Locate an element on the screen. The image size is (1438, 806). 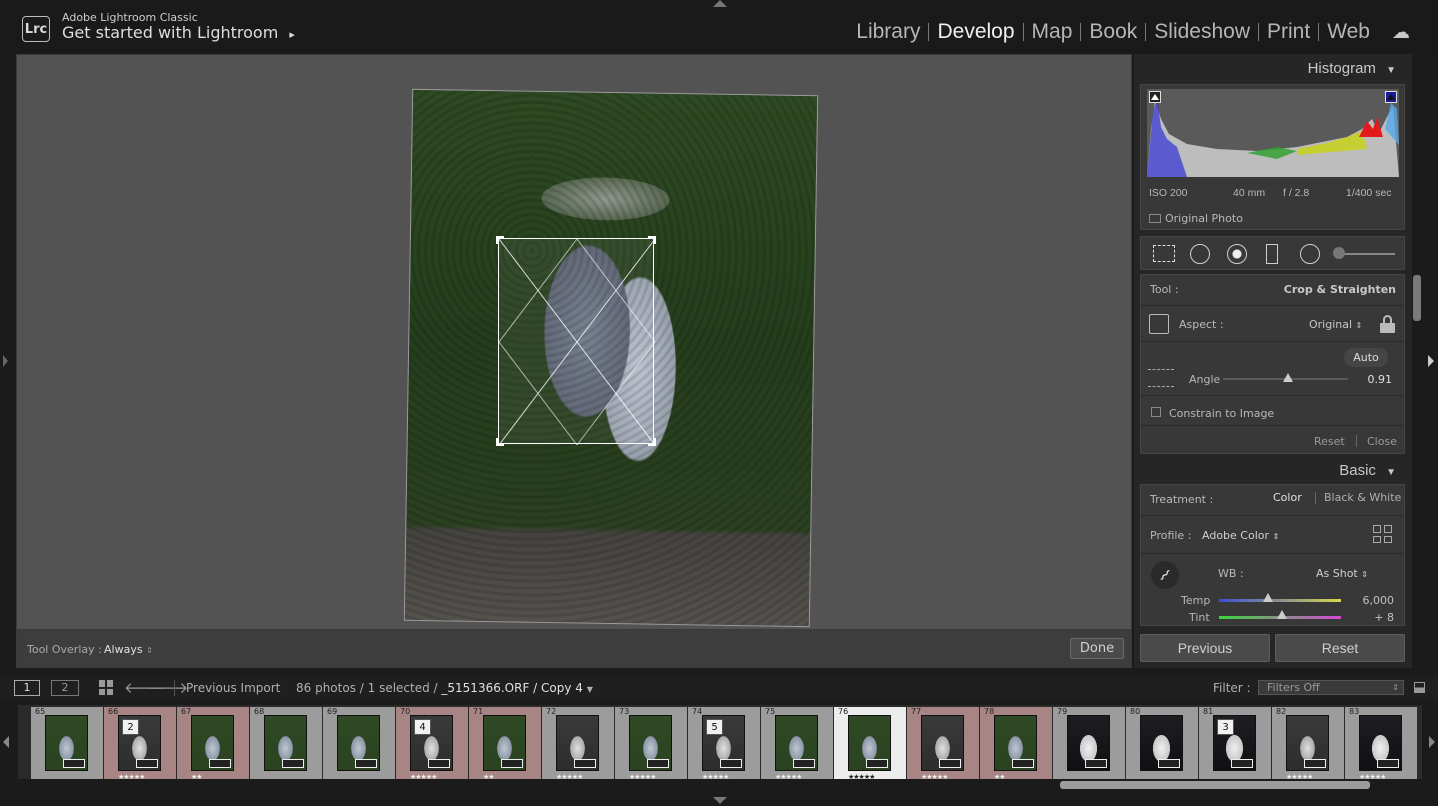
photo-count-text: 86 photos / 1 selected / is located at coordinates (369, 688).